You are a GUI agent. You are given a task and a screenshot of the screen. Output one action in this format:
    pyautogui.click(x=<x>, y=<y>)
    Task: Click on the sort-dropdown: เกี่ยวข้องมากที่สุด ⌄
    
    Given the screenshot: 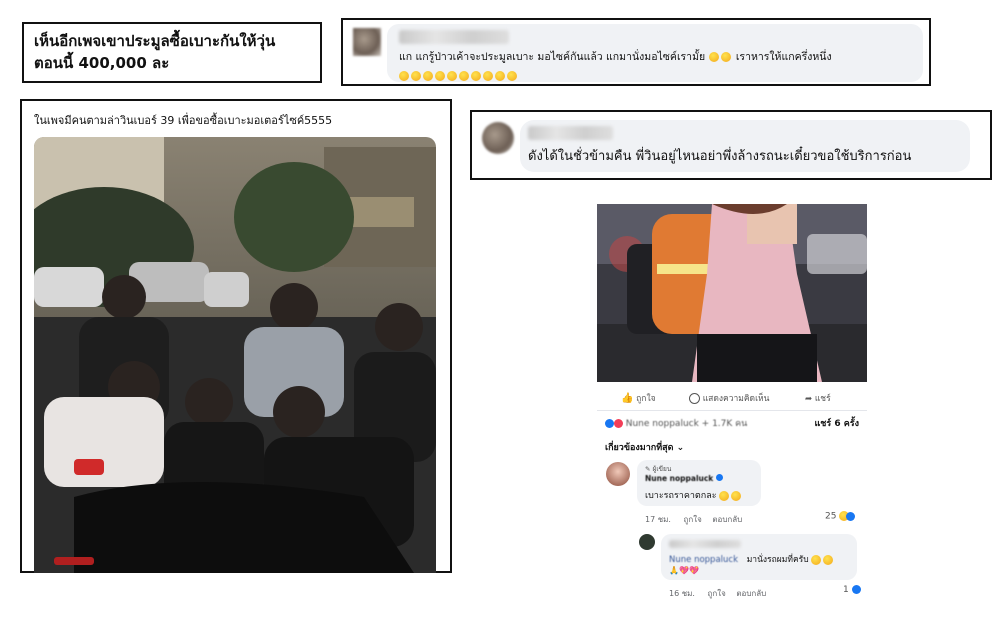 What is the action you would take?
    pyautogui.click(x=644, y=447)
    